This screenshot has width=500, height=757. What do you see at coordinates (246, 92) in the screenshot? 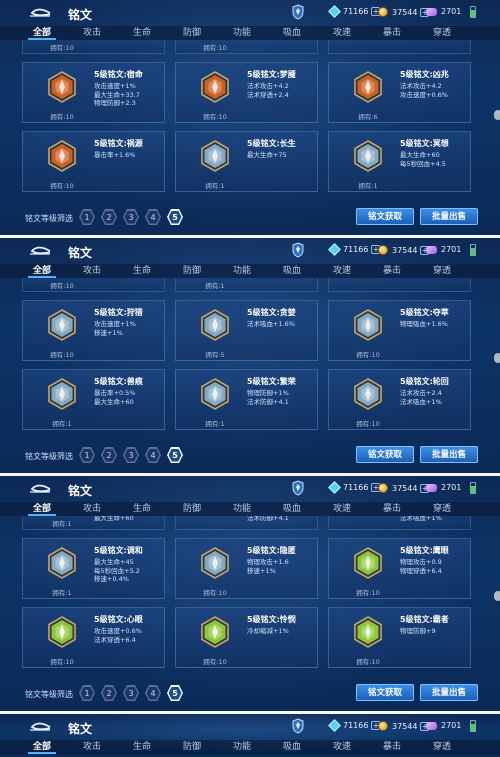
I see `inscription-card: 5级铭文:梦魇 法术攻击+4.2 法术穿透+2.4 拥有:10` at bounding box center [246, 92].